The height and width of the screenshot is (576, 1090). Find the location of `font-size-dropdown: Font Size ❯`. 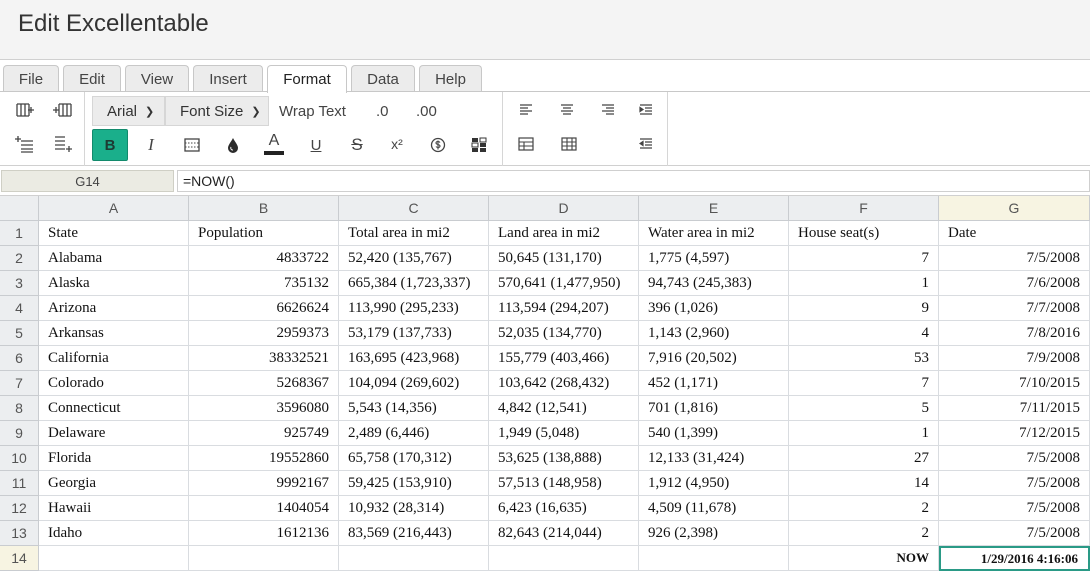

font-size-dropdown: Font Size ❯ is located at coordinates (217, 111).